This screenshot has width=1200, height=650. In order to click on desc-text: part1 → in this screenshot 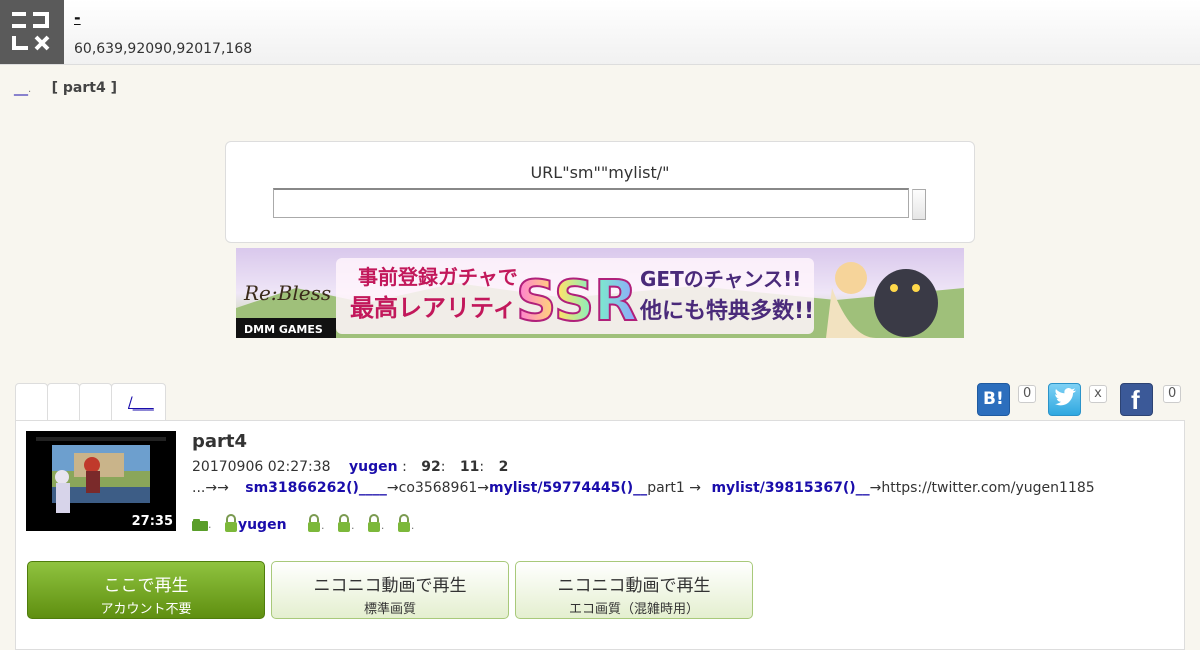, I will do `click(674, 488)`.